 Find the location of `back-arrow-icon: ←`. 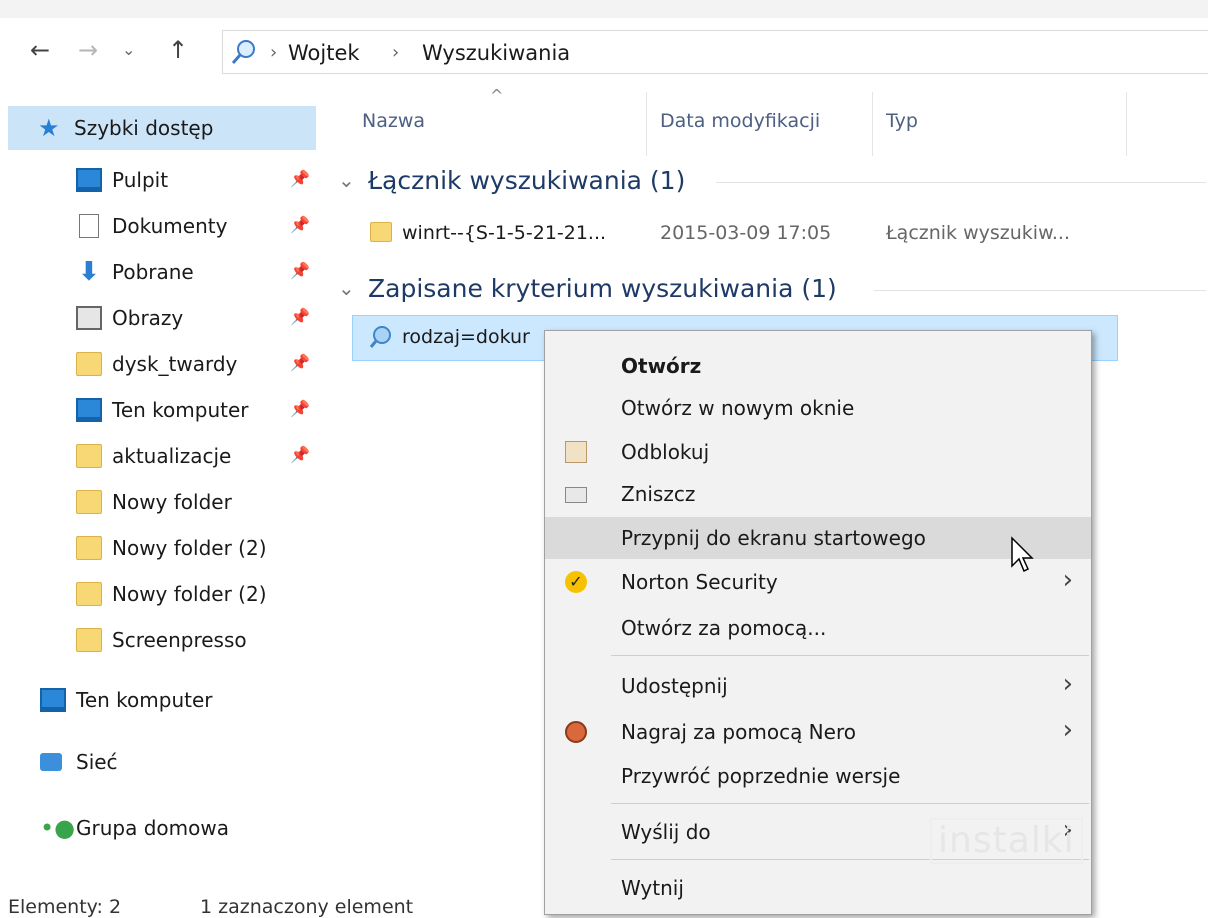

back-arrow-icon: ← is located at coordinates (40, 50).